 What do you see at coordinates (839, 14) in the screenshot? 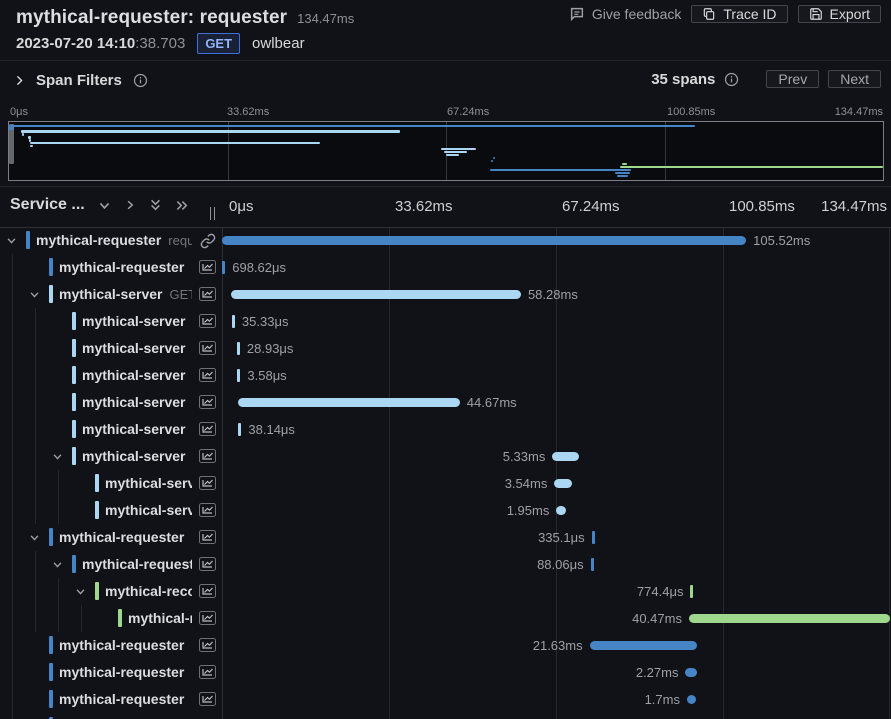
I see `export-button: Export` at bounding box center [839, 14].